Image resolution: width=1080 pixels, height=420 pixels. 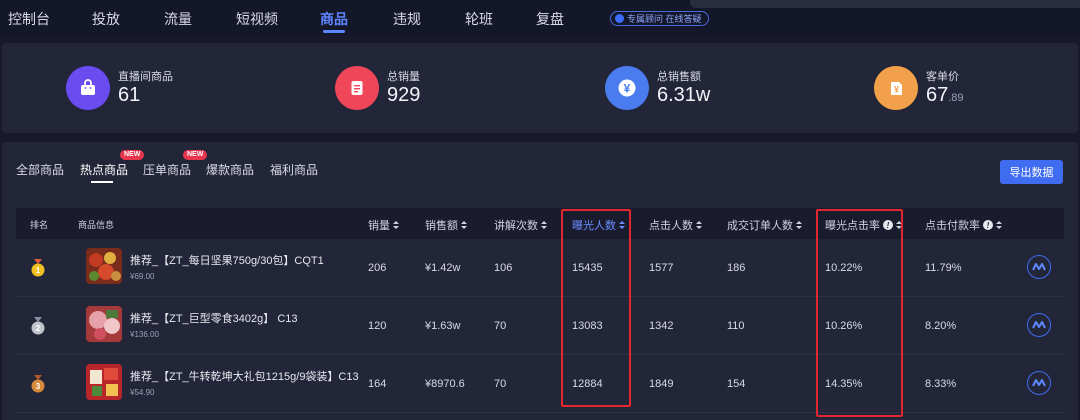 What do you see at coordinates (1031, 172) in the screenshot?
I see `export-data-button: 导出数据` at bounding box center [1031, 172].